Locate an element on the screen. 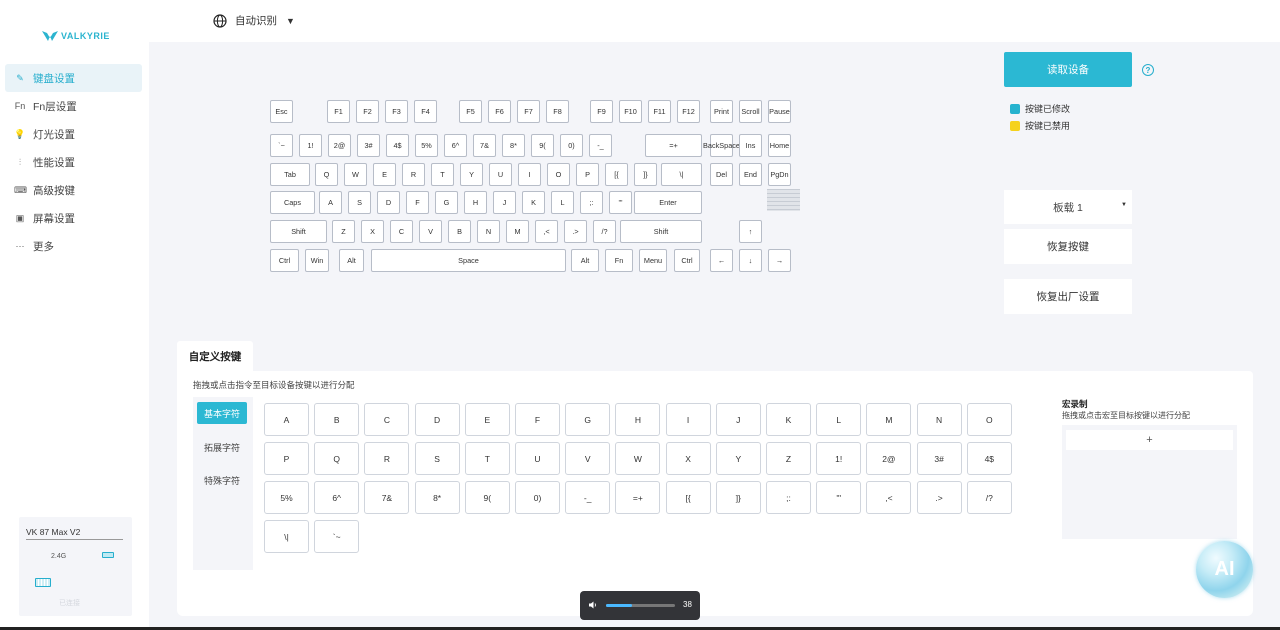  keyboard-key: U is located at coordinates (500, 174).